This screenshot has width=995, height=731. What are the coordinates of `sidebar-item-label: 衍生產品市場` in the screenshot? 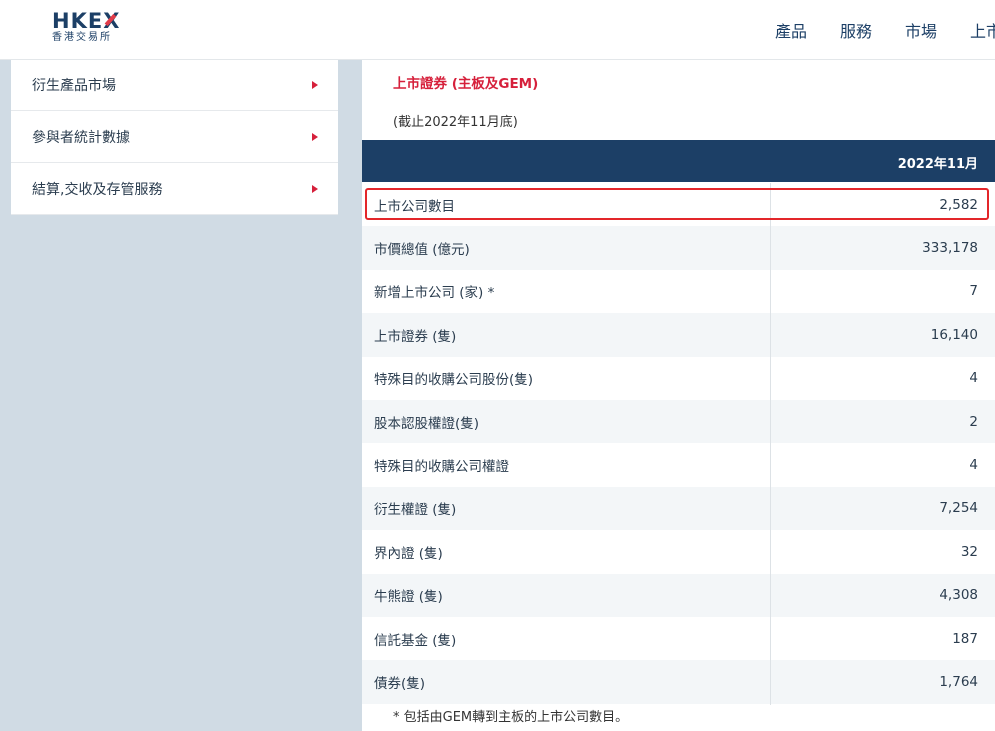 It's located at (74, 86).